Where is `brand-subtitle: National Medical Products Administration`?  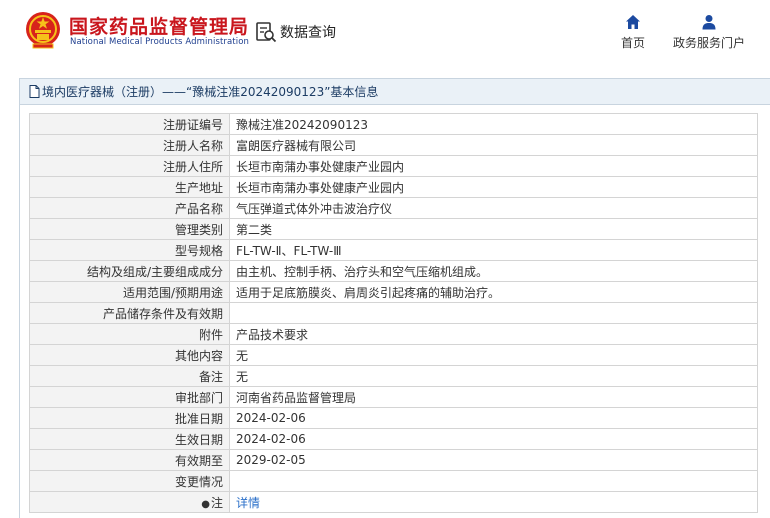 brand-subtitle: National Medical Products Administration is located at coordinates (159, 42).